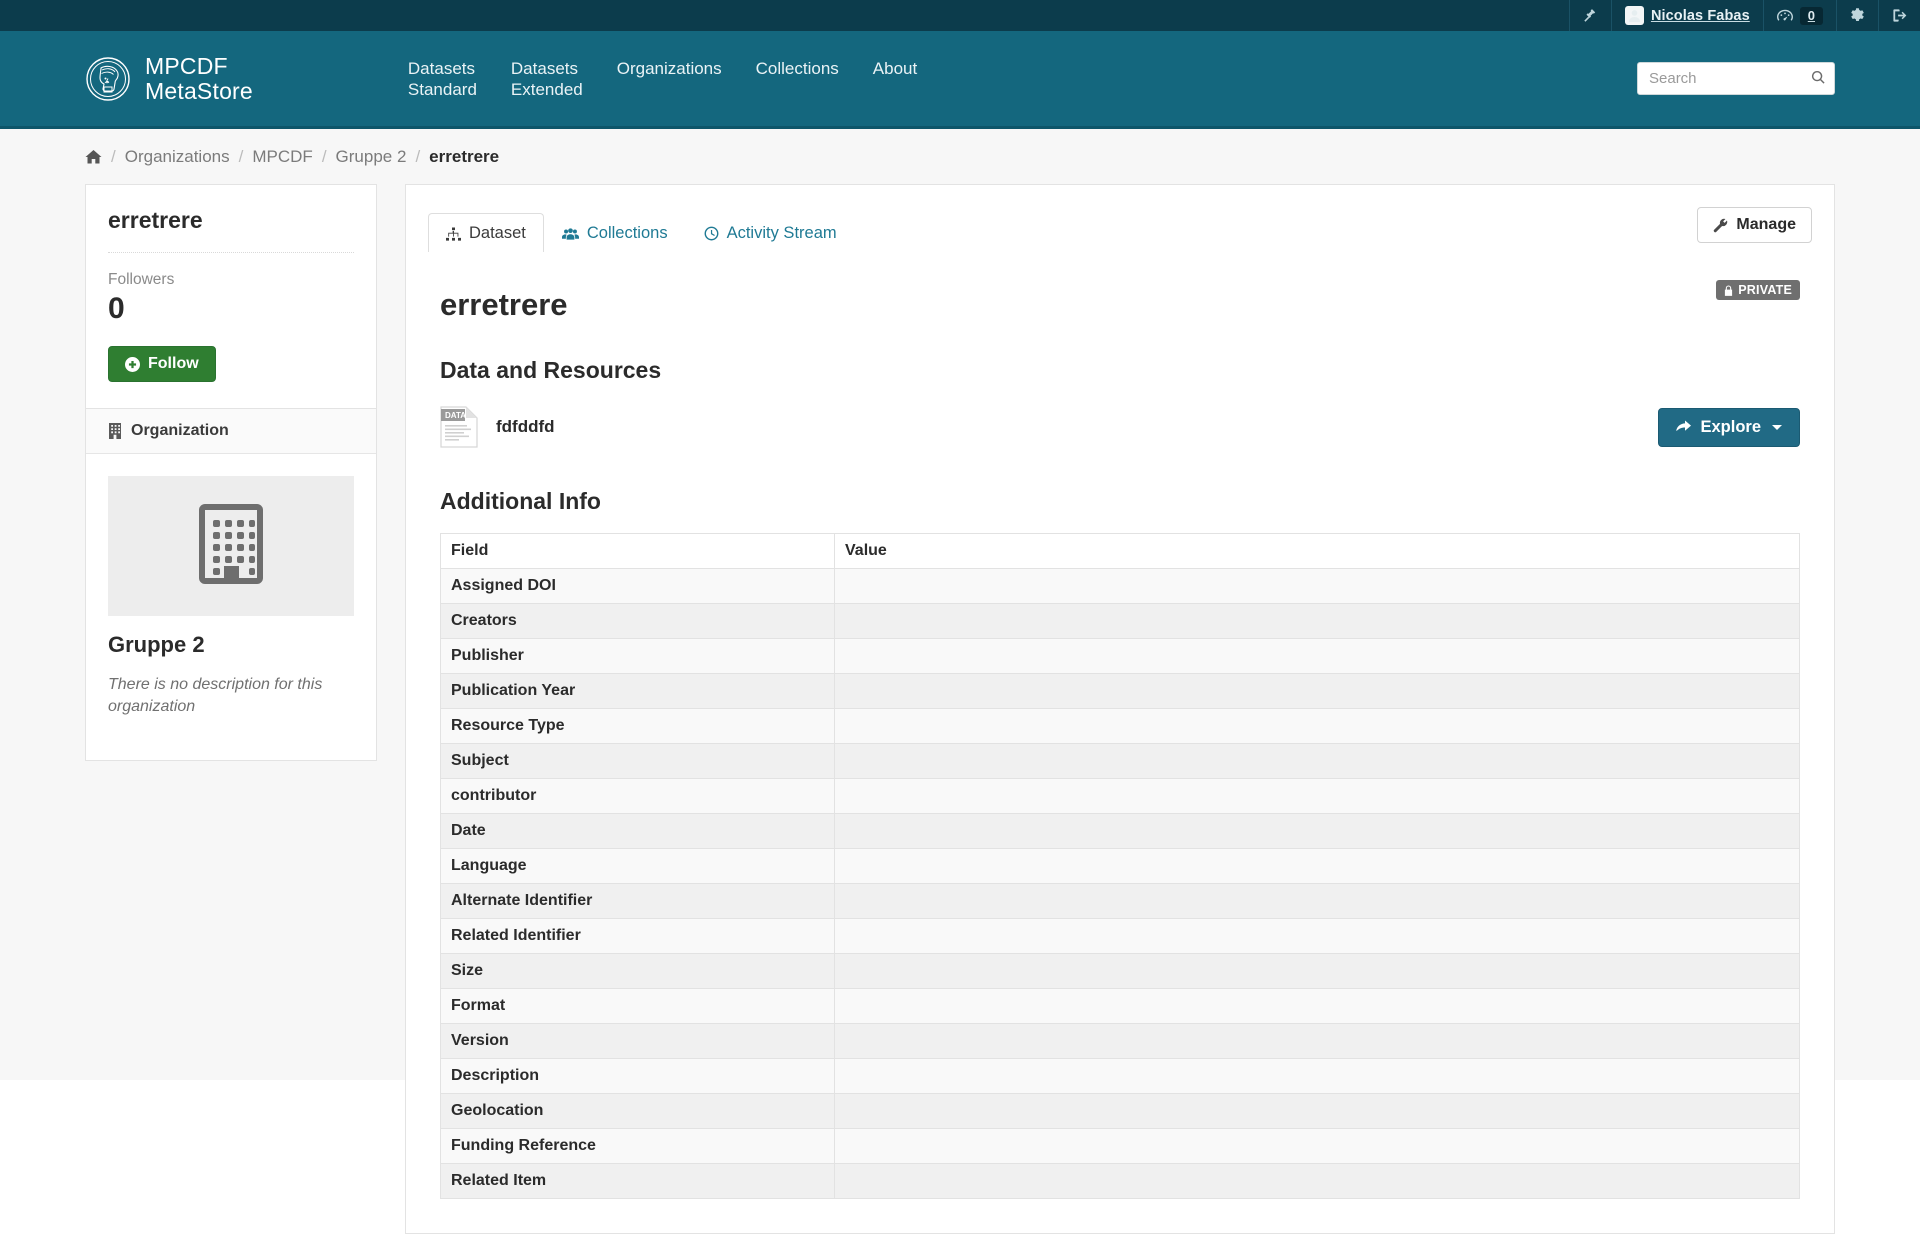 The height and width of the screenshot is (1234, 1920). I want to click on gear-icon, so click(1857, 15).